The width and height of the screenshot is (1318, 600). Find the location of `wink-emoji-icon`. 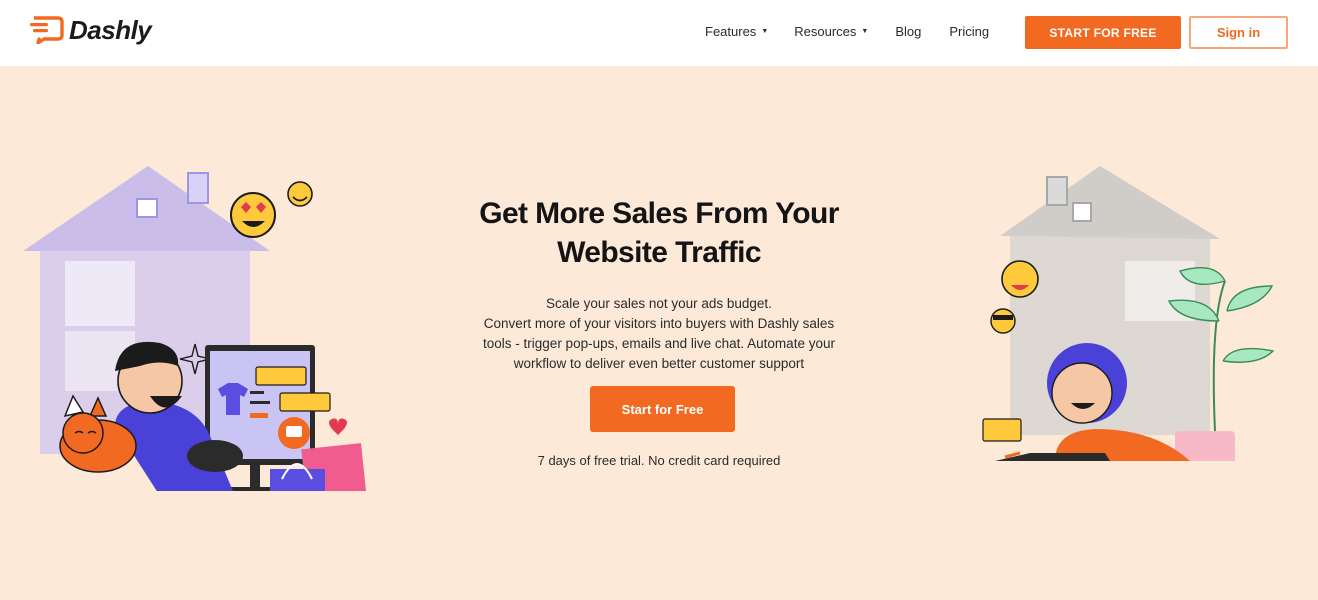

wink-emoji-icon is located at coordinates (1020, 279).